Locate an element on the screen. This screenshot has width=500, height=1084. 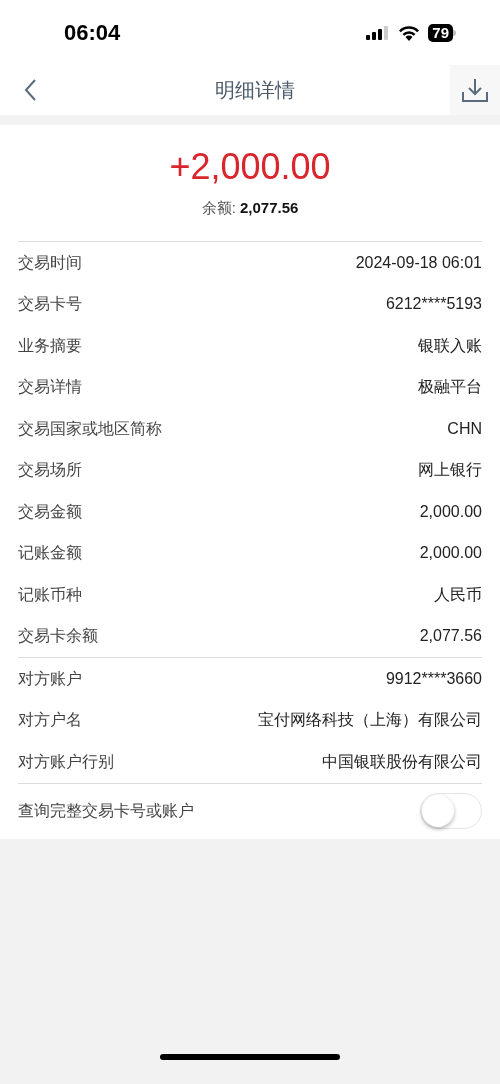
toggle-label: 查询完整交易卡号或账户 is located at coordinates (106, 811).